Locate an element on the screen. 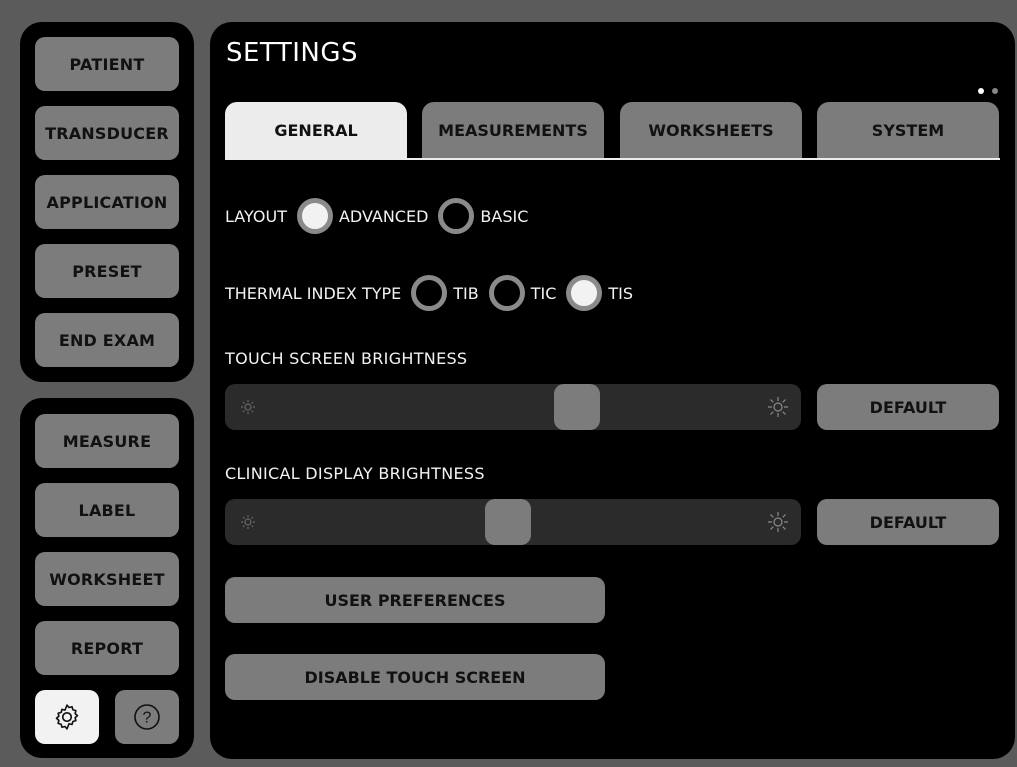 The image size is (1017, 767). thermal-tic-radio is located at coordinates (506, 293).